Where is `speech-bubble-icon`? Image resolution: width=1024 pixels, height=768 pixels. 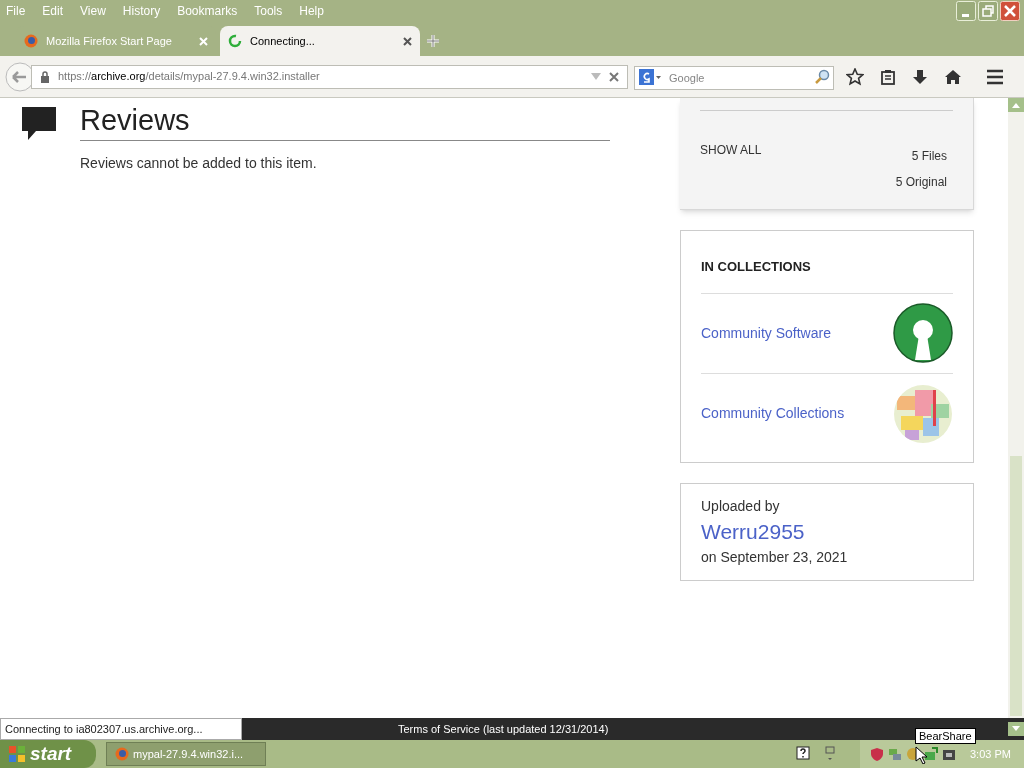
speech-bubble-icon is located at coordinates (39, 124).